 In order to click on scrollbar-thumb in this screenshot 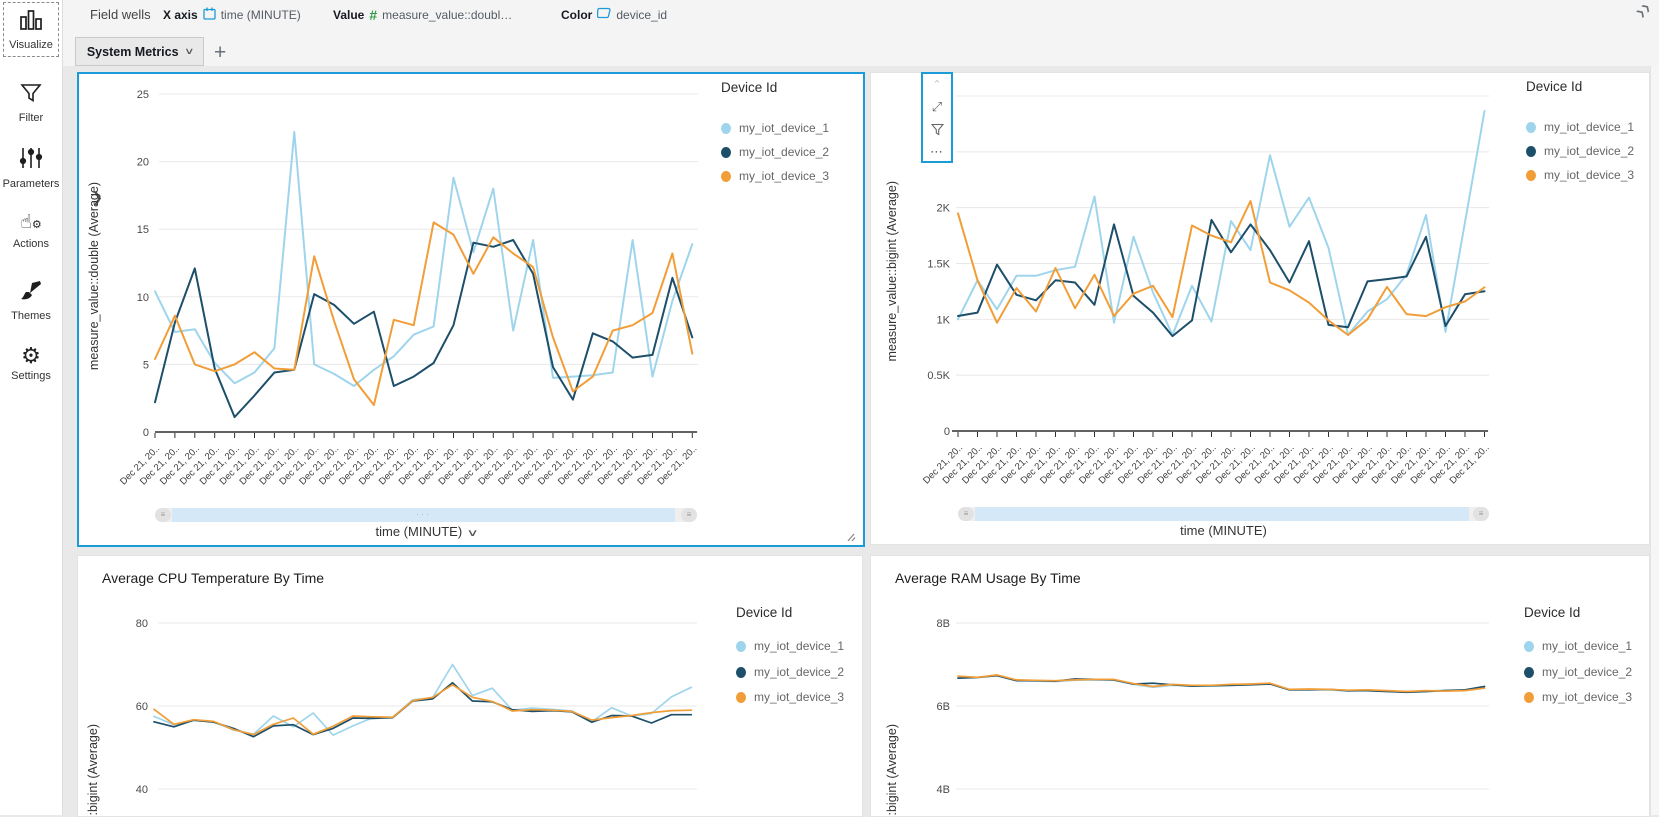, I will do `click(1222, 514)`.